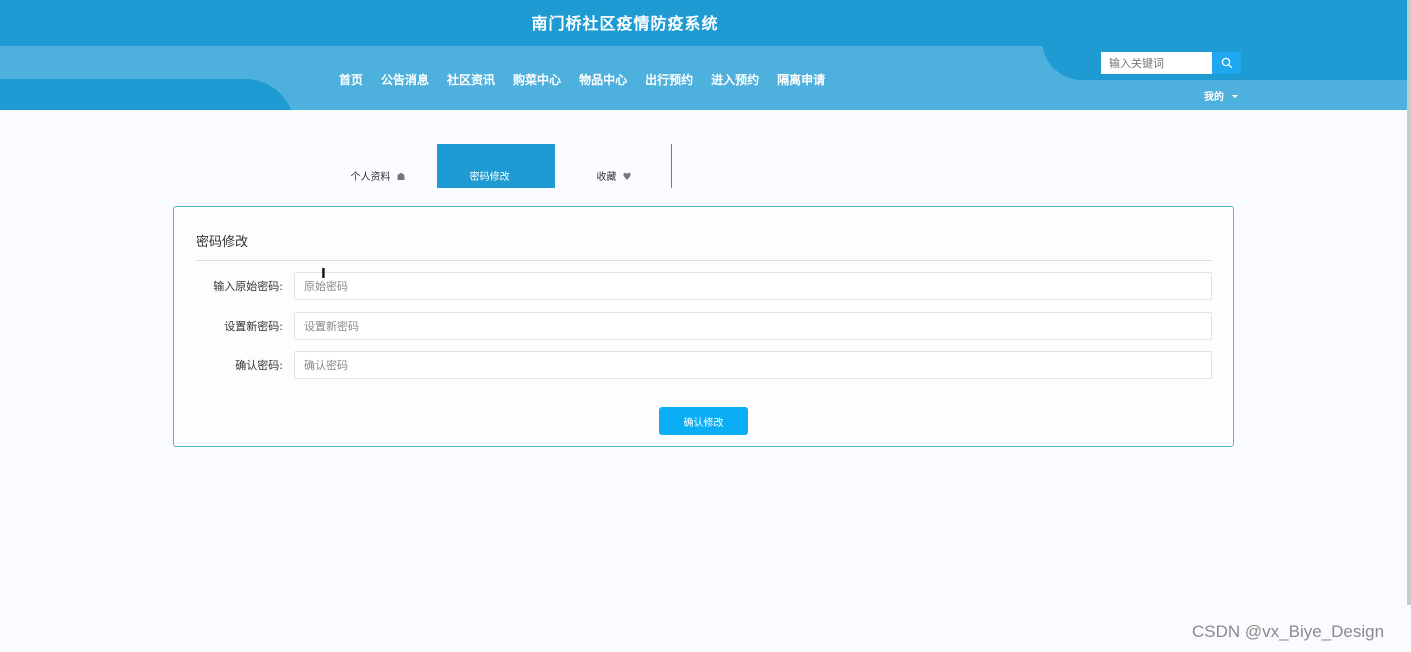  Describe the element at coordinates (625, 23) in the screenshot. I see `site-title: 南门桥社区疫情防疫系统` at that location.